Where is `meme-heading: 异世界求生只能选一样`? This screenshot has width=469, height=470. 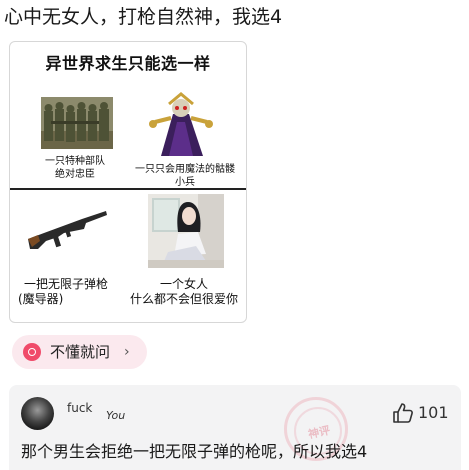 meme-heading: 异世界求生只能选一样 is located at coordinates (128, 63).